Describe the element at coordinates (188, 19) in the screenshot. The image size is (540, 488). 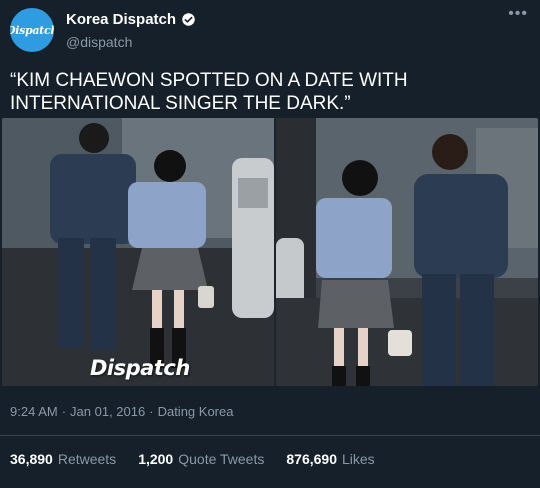
I see `verified-badge-icon` at that location.